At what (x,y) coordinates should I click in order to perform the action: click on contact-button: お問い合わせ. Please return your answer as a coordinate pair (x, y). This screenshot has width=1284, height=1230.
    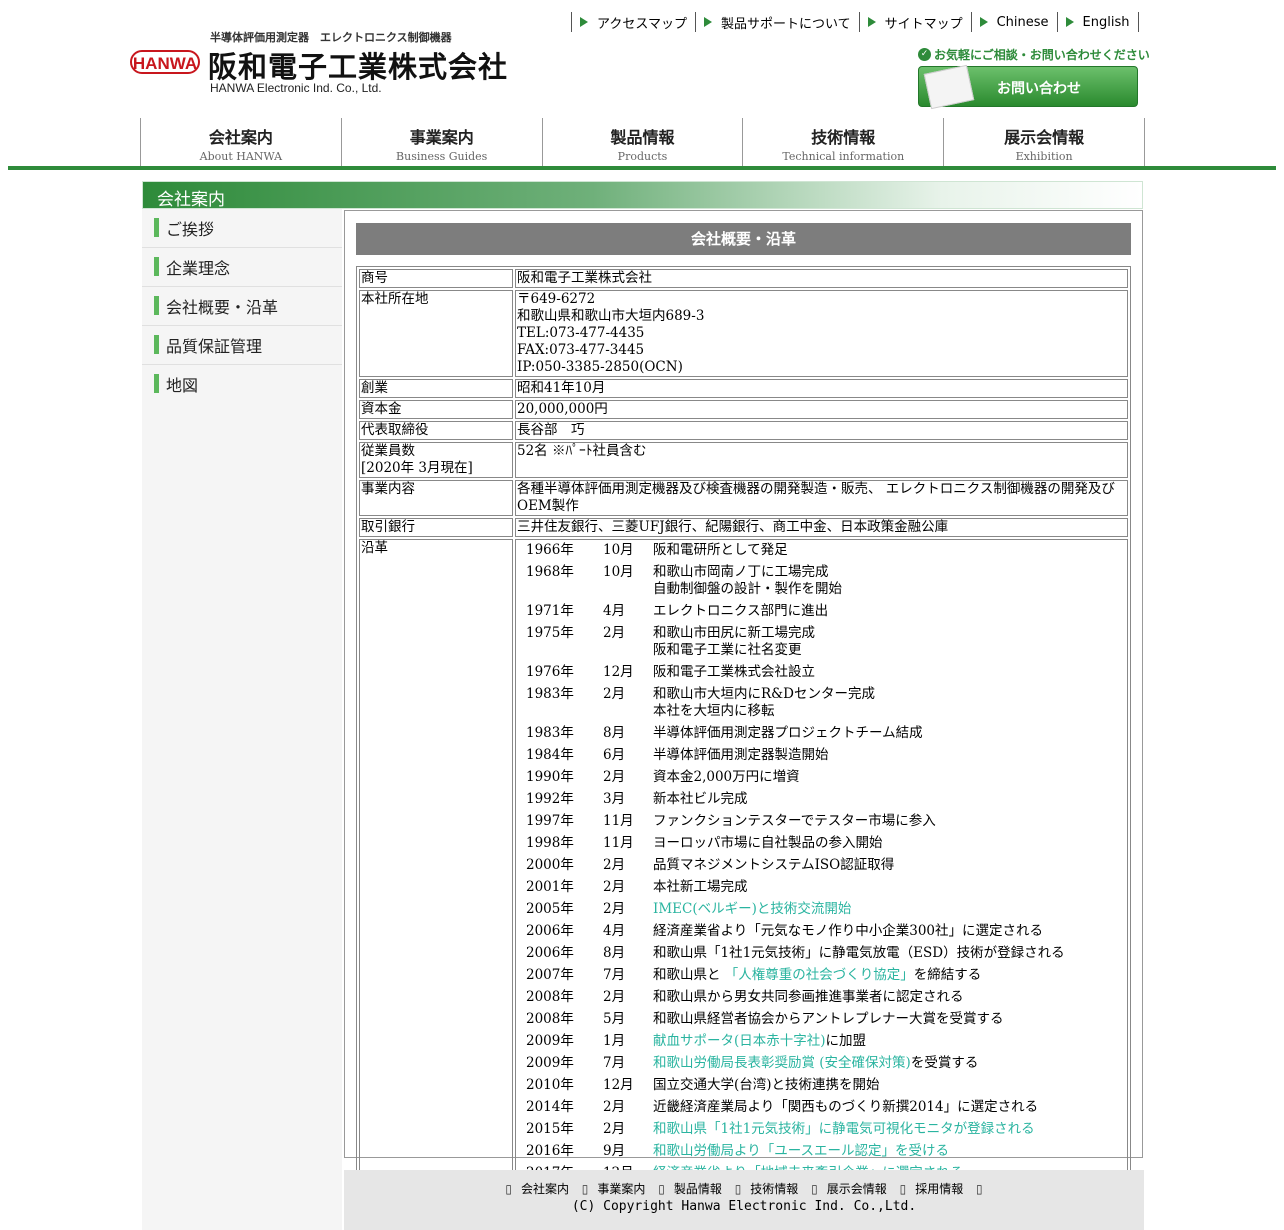
    Looking at the image, I should click on (1028, 87).